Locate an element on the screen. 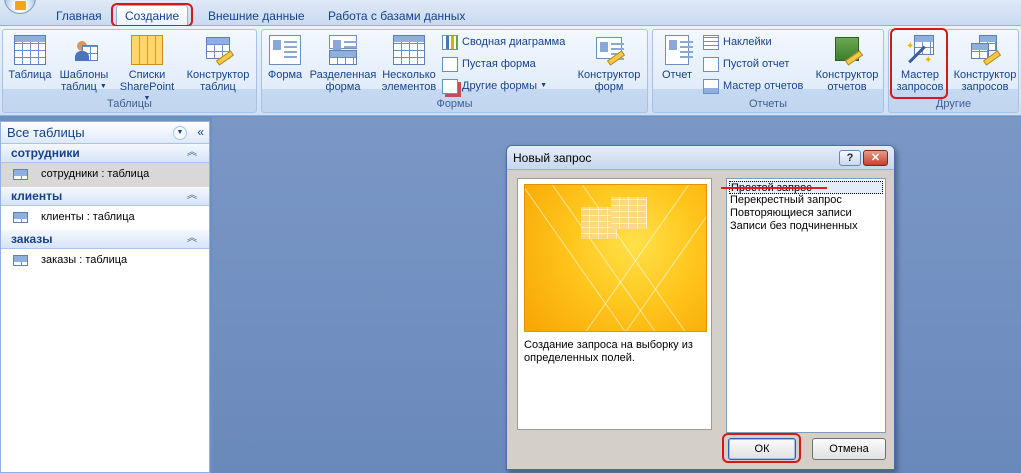 This screenshot has height=473, width=1021. group-reports-label: Отчеты is located at coordinates (768, 104).